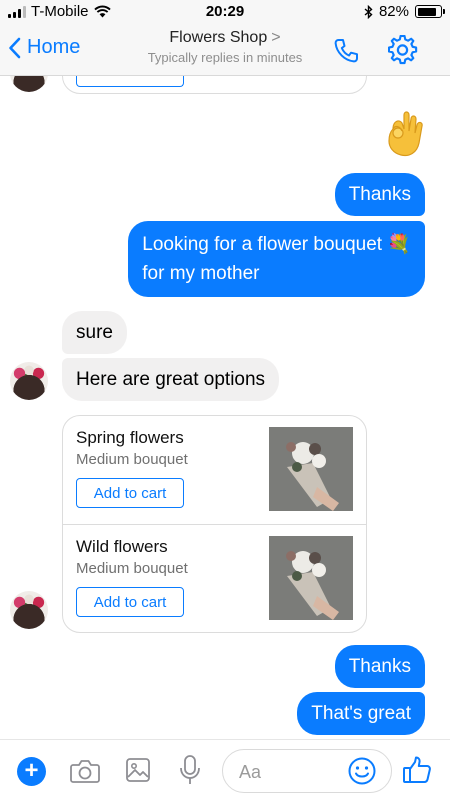  What do you see at coordinates (138, 770) in the screenshot?
I see `image-icon` at bounding box center [138, 770].